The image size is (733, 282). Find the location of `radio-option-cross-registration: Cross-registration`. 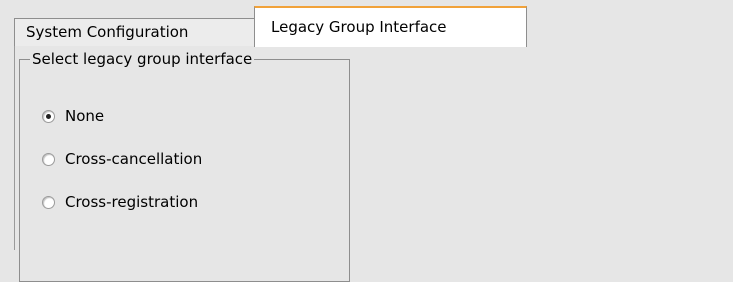

radio-option-cross-registration: Cross-registration is located at coordinates (120, 202).